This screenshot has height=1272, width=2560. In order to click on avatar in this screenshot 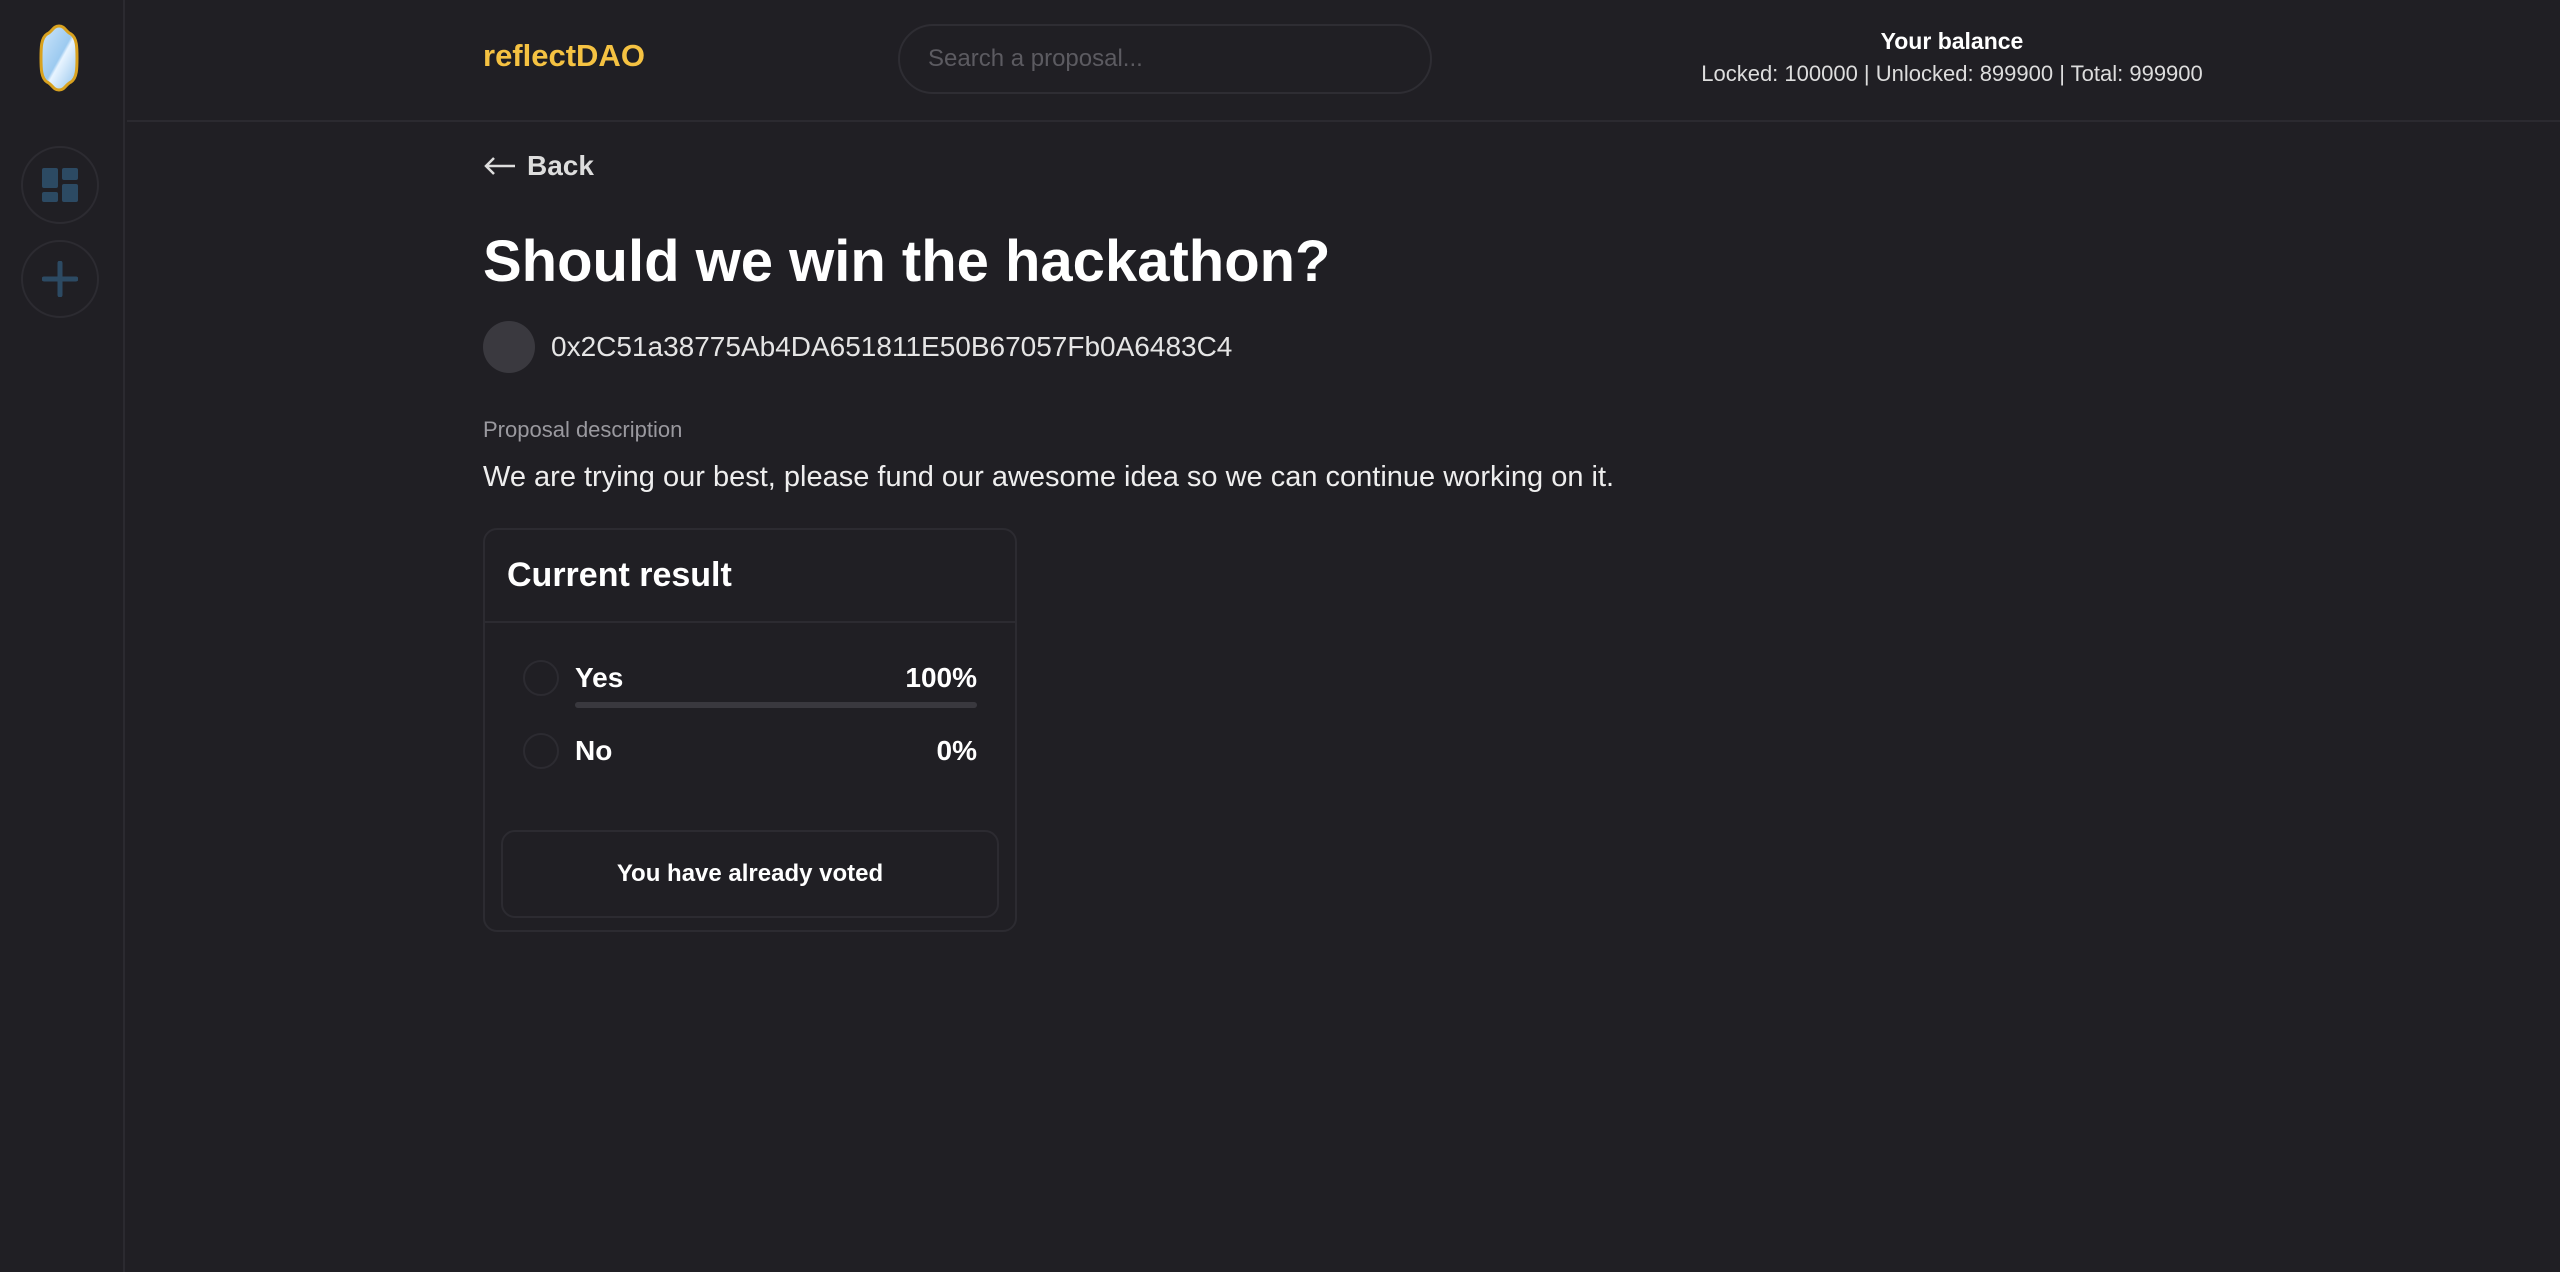, I will do `click(509, 347)`.